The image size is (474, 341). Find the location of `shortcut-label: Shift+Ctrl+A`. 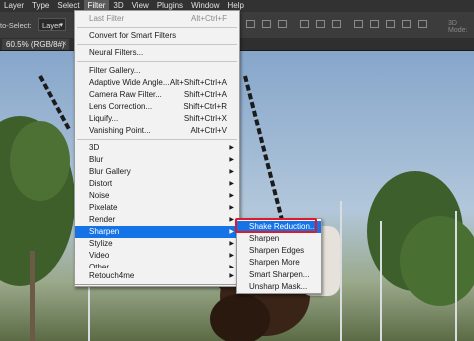

shortcut-label: Shift+Ctrl+A is located at coordinates (205, 94).